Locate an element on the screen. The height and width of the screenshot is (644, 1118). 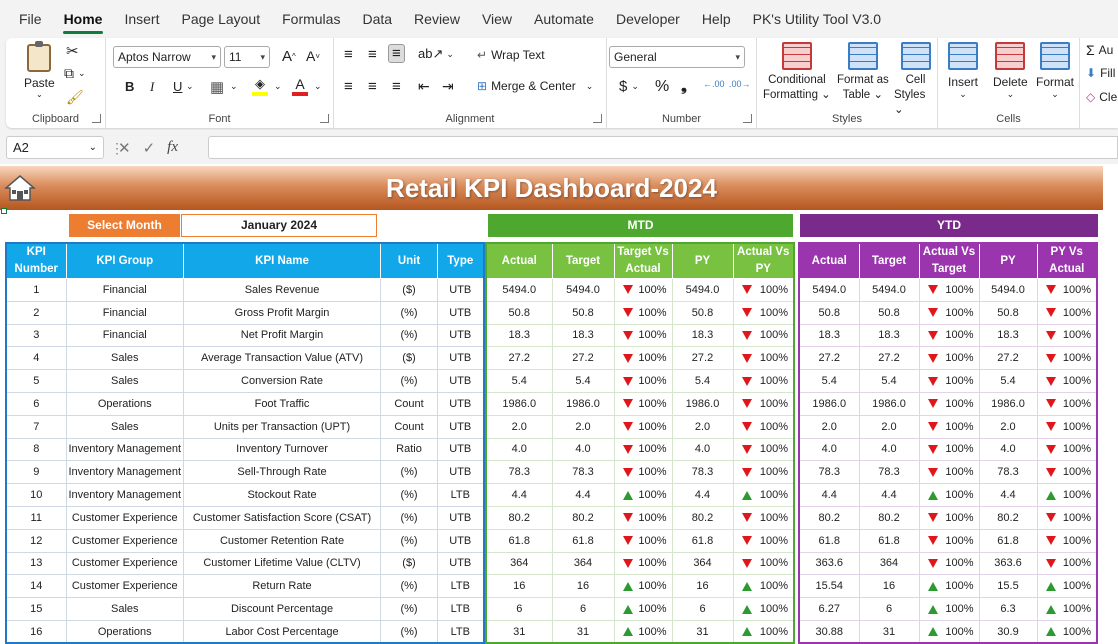
ytd-target-cell: 6 is located at coordinates (889, 609).